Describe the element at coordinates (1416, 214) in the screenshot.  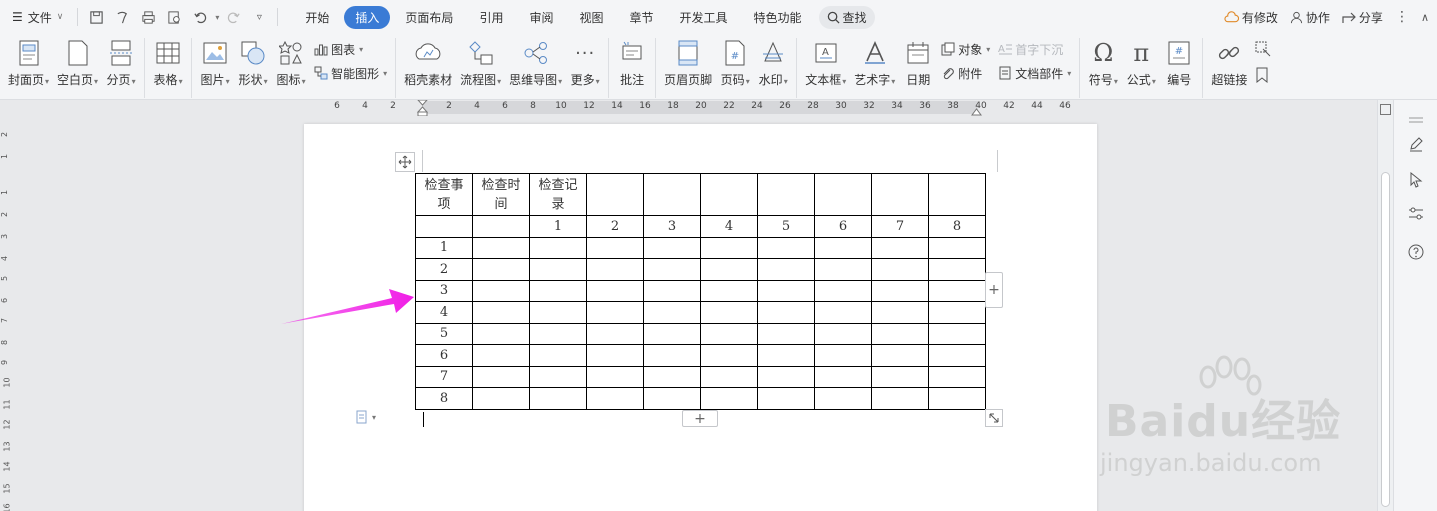
I see `settings-sliders-icon` at that location.